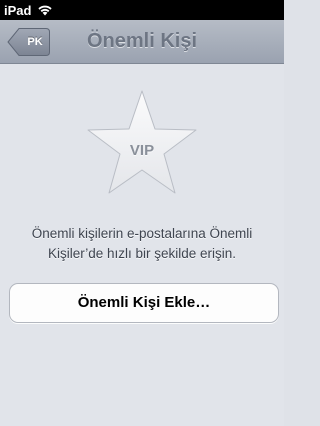 The width and height of the screenshot is (320, 426). What do you see at coordinates (142, 150) in the screenshot?
I see `vip-badge-text: VIP` at bounding box center [142, 150].